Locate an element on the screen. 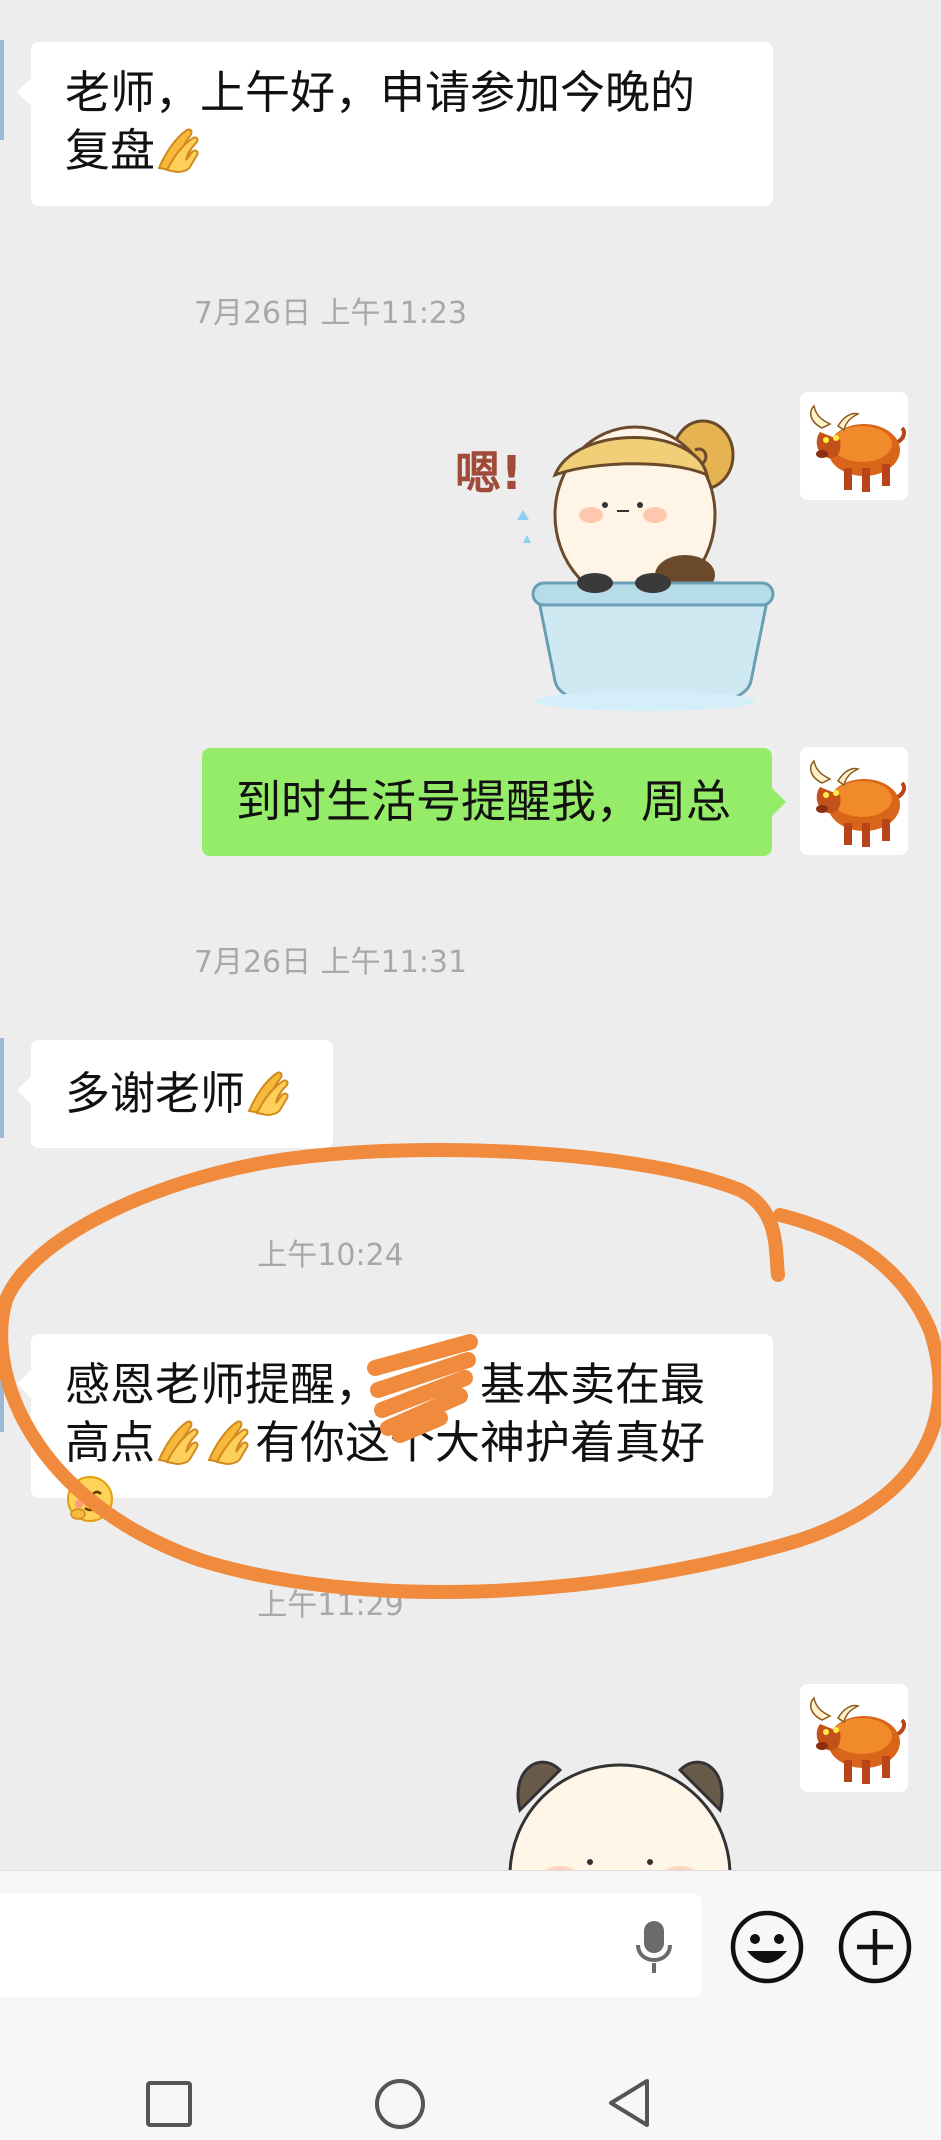 The height and width of the screenshot is (2140, 941). input-bar is located at coordinates (470, 1935).